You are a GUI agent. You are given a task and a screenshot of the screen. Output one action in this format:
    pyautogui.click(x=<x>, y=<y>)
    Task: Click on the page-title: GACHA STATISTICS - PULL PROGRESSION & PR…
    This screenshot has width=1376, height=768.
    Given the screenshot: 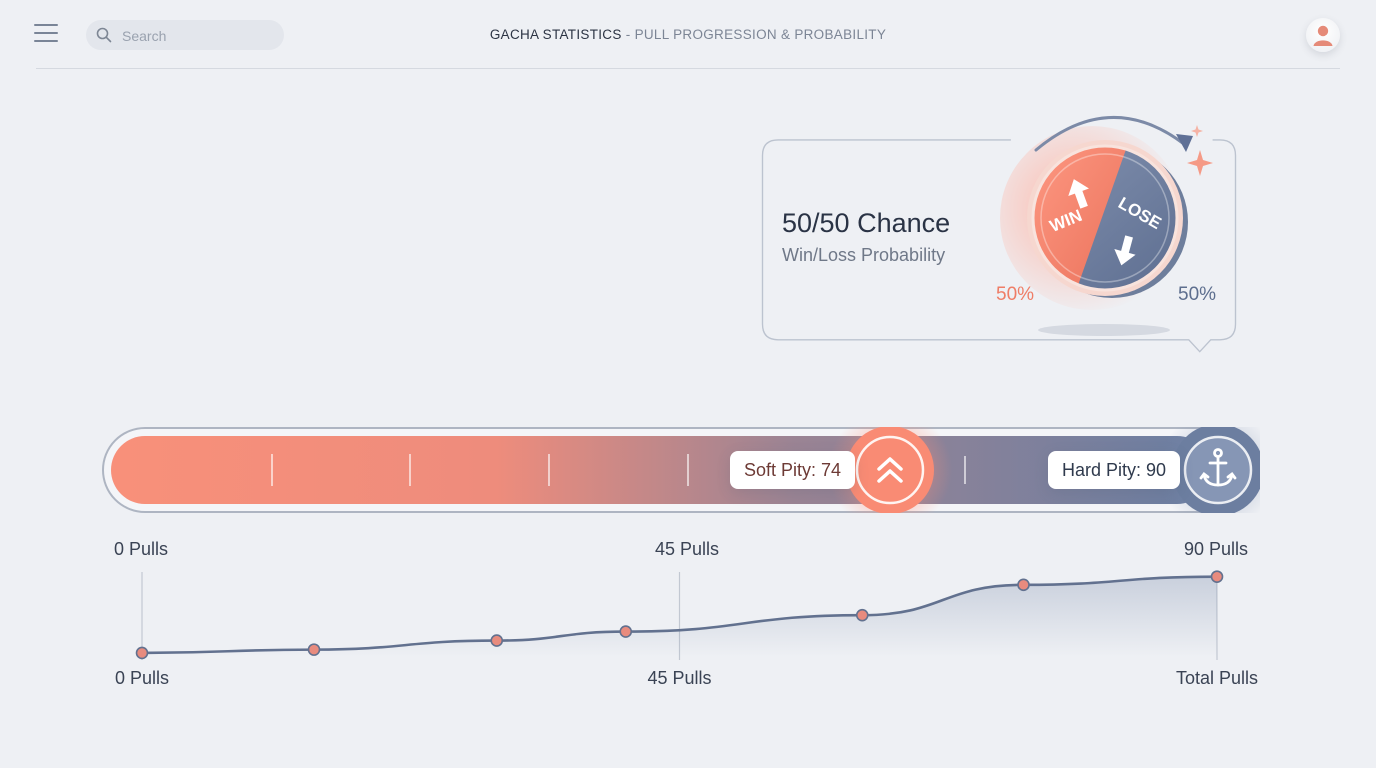 What is the action you would take?
    pyautogui.click(x=688, y=34)
    